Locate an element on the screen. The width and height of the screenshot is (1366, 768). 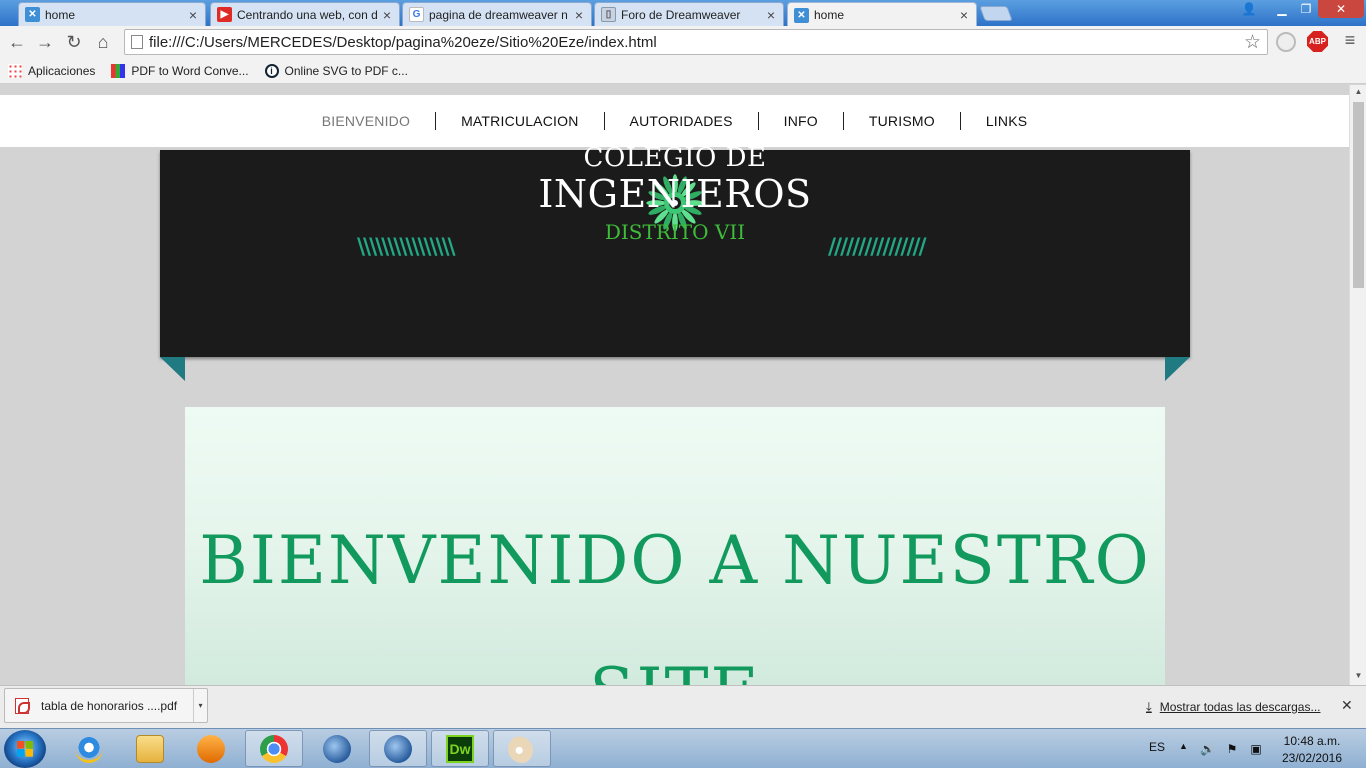
clock-date: 23/02/2016 is located at coordinates (1312, 758).